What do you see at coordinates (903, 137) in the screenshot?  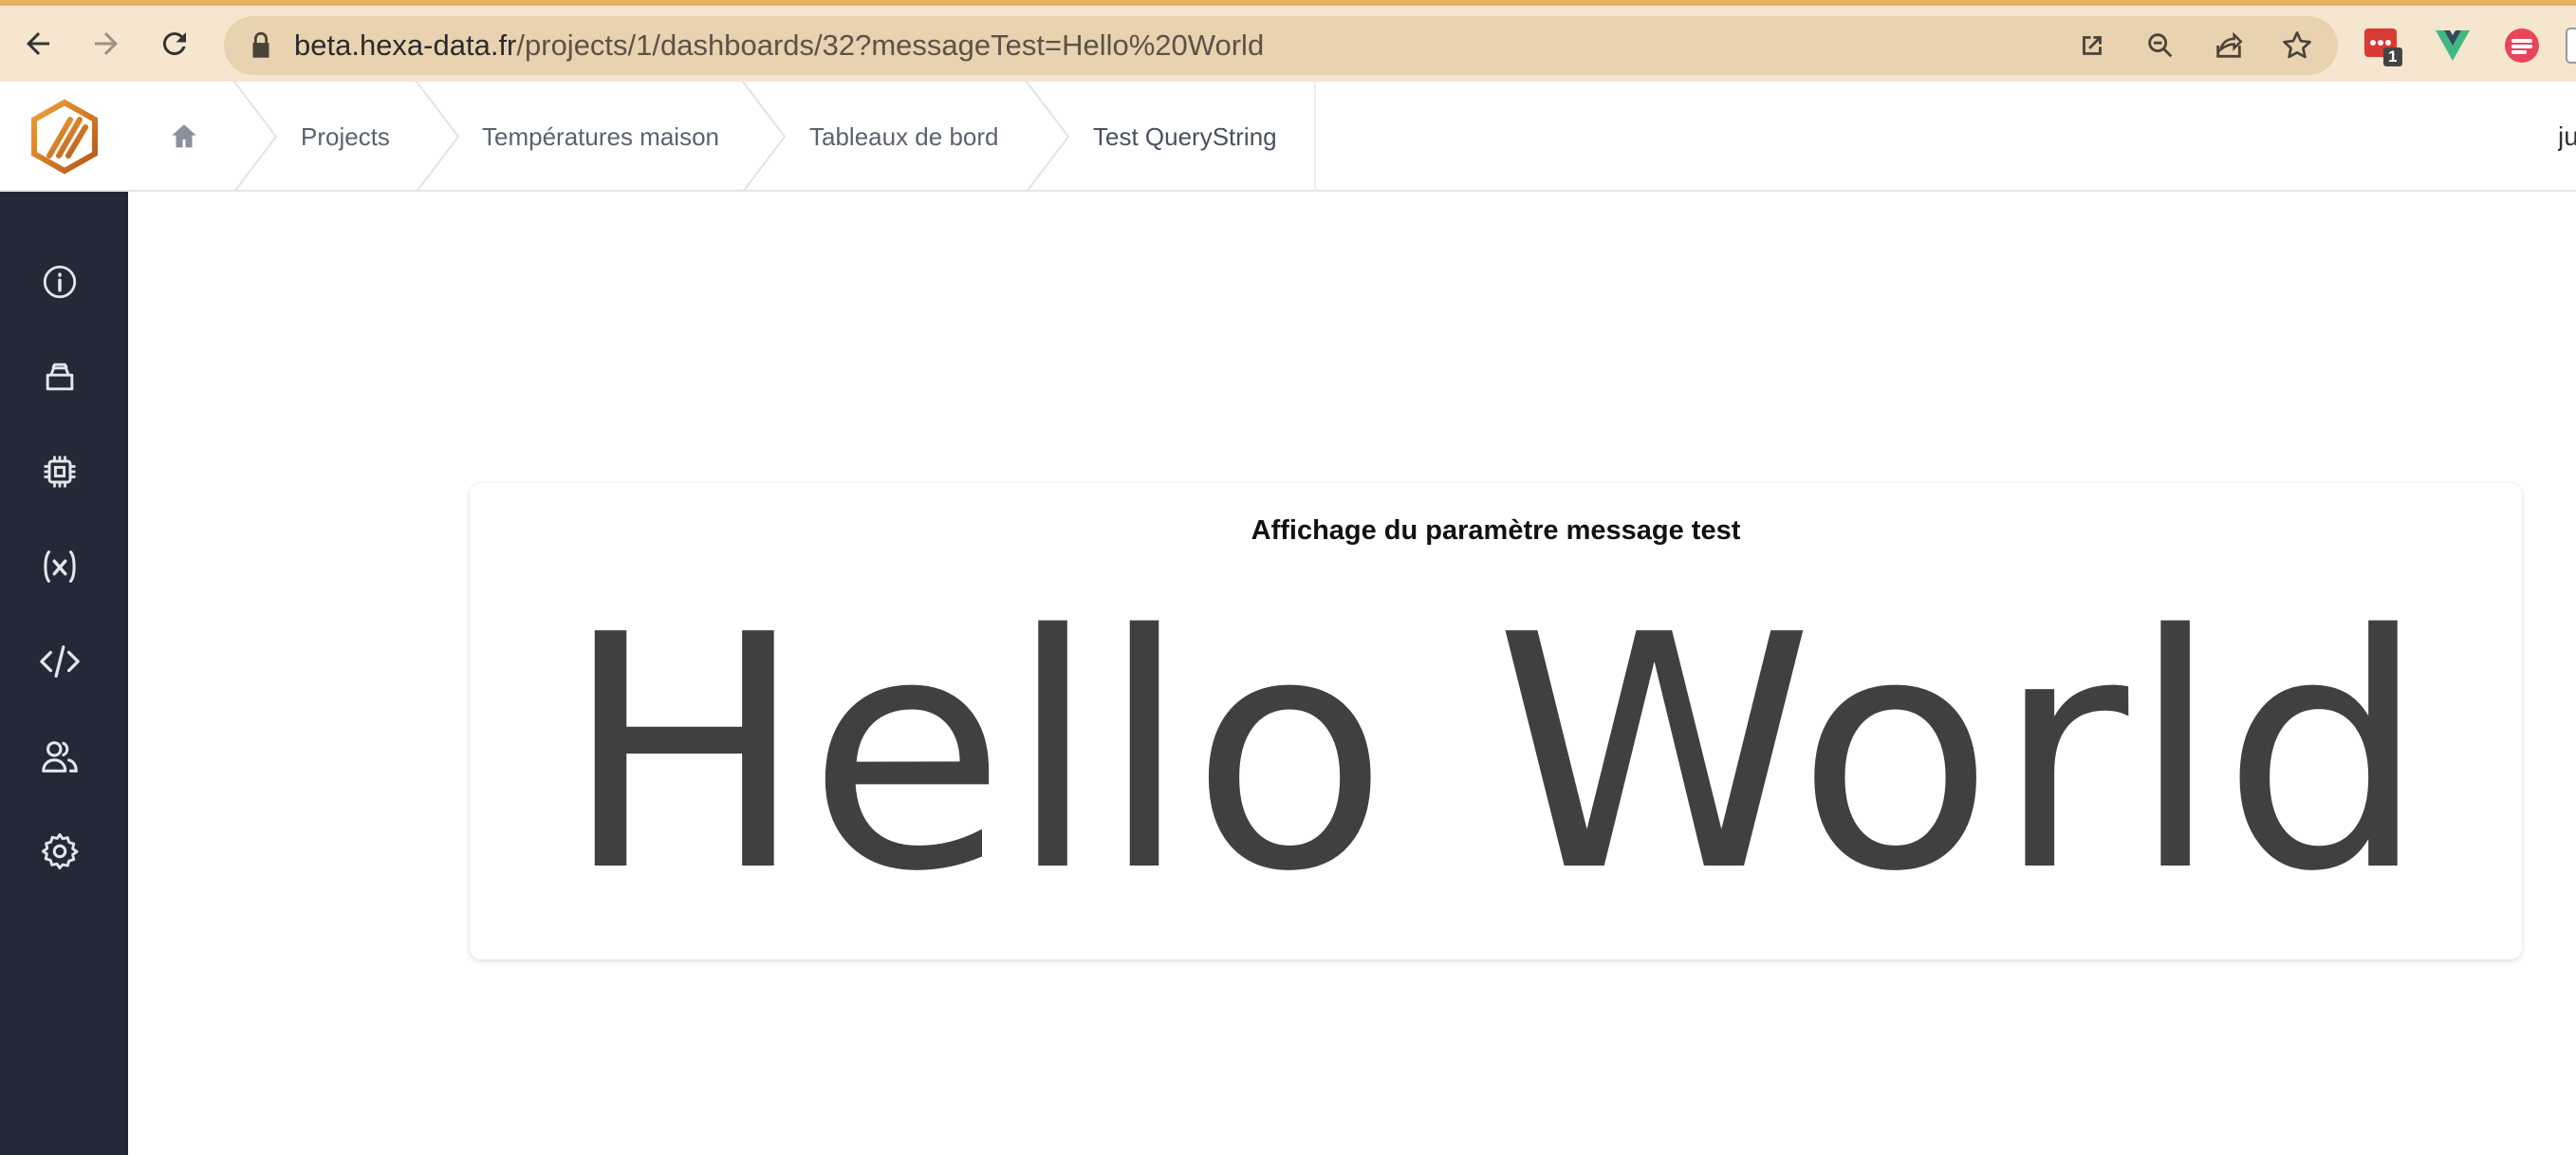 I see `breadcrumb-dashboards: Tableaux de bord` at bounding box center [903, 137].